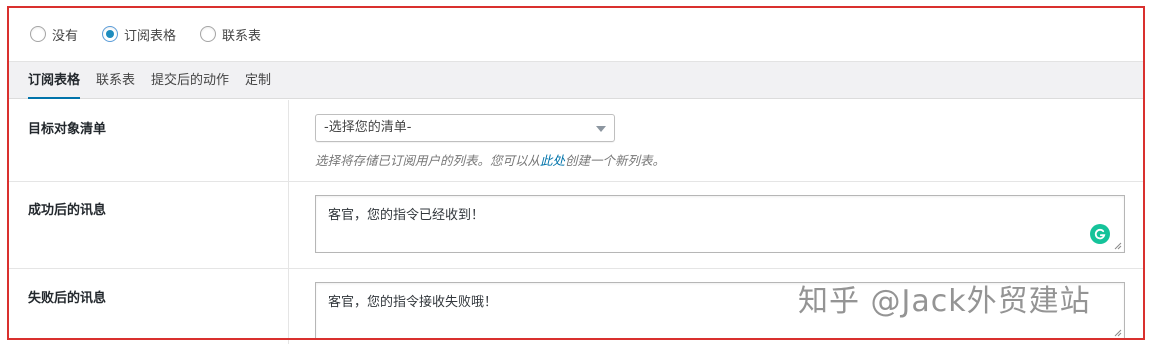 The width and height of the screenshot is (1151, 344). What do you see at coordinates (67, 210) in the screenshot?
I see `success-message-label: 成功后的讯息` at bounding box center [67, 210].